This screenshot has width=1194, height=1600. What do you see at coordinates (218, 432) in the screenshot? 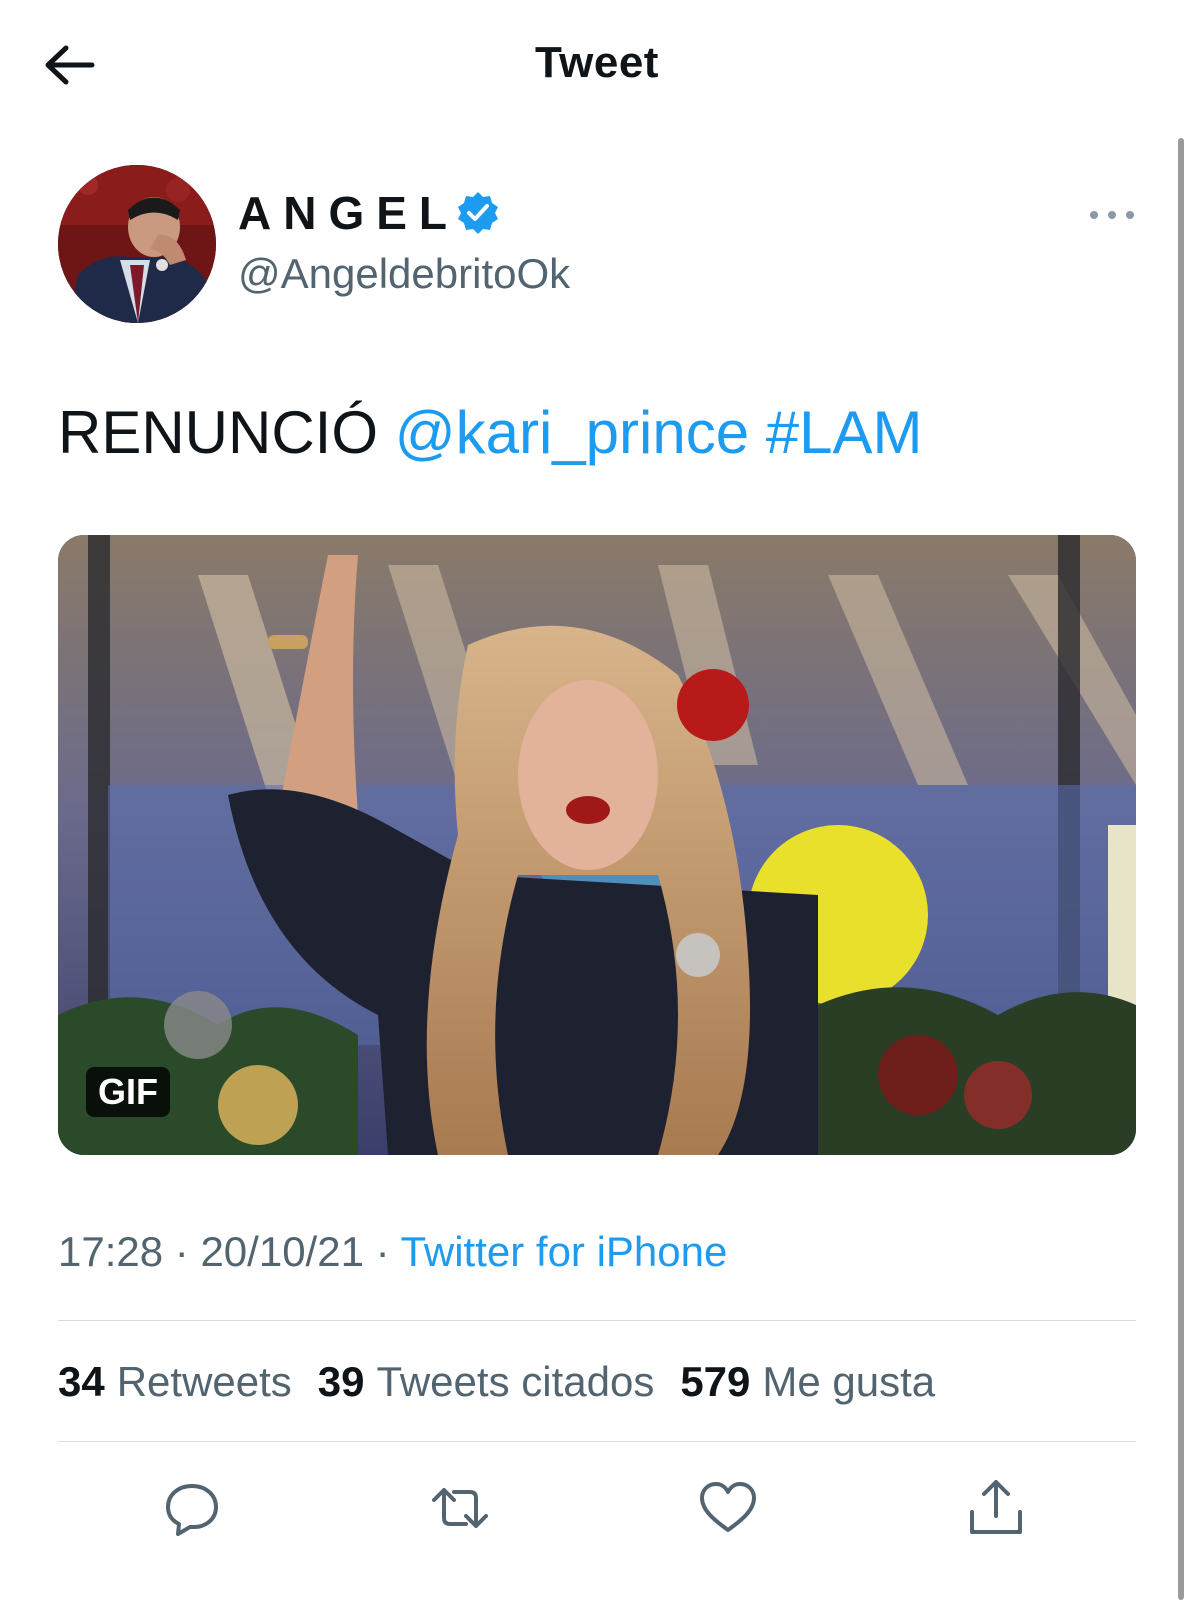
I see `tweet-text-body: RENUNCIÓ` at bounding box center [218, 432].